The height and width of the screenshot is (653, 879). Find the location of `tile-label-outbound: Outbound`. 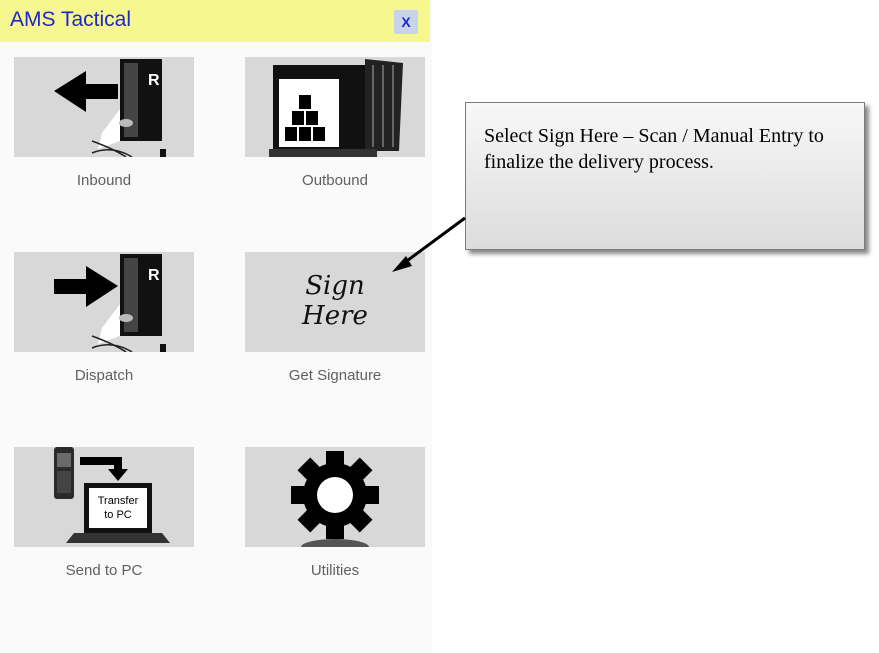

tile-label-outbound: Outbound is located at coordinates (335, 180).